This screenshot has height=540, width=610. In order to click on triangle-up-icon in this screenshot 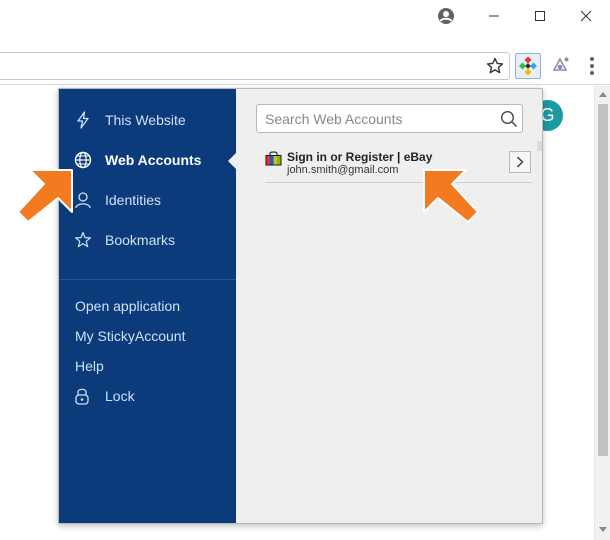, I will do `click(603, 94)`.